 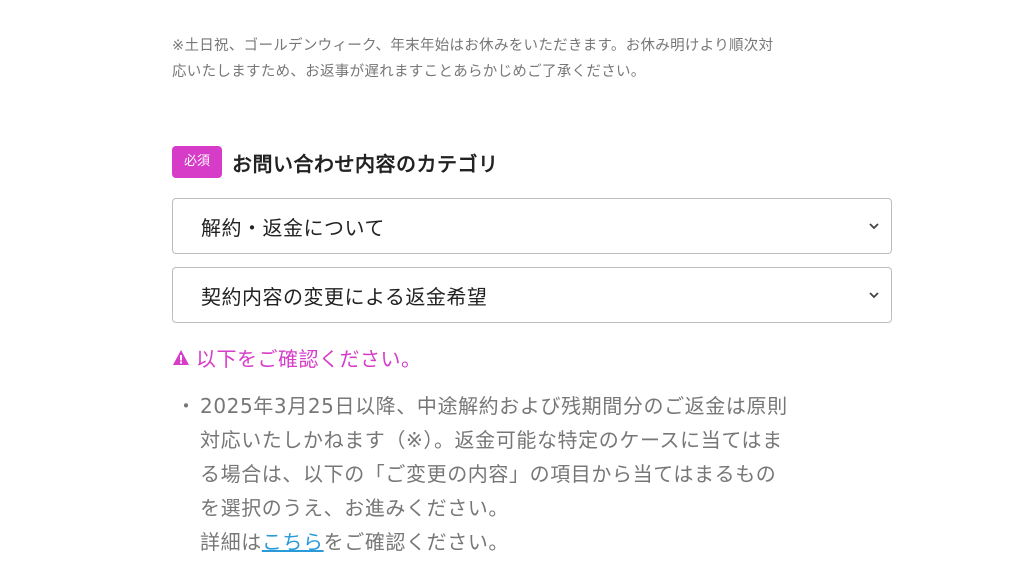 What do you see at coordinates (354, 508) in the screenshot?
I see `policy-line: を選択のうえ、お進みください。` at bounding box center [354, 508].